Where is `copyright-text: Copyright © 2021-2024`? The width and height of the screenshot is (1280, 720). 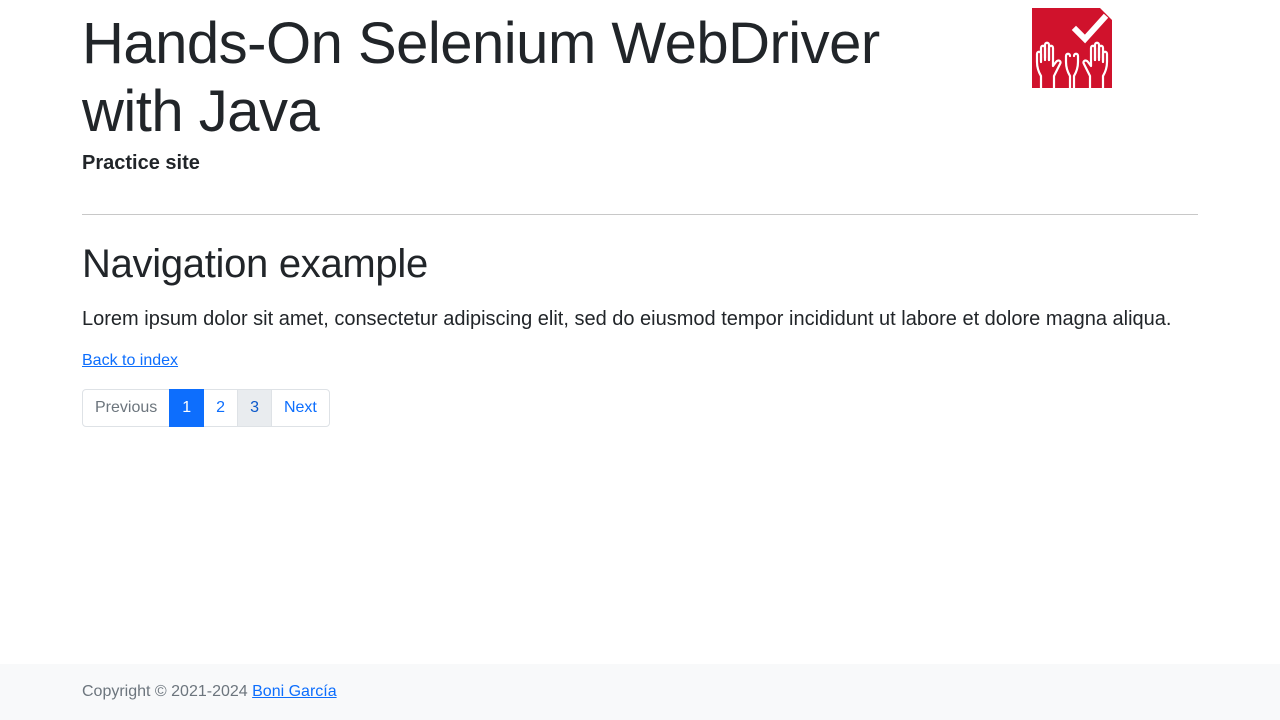
copyright-text: Copyright © 2021-2024 is located at coordinates (165, 691).